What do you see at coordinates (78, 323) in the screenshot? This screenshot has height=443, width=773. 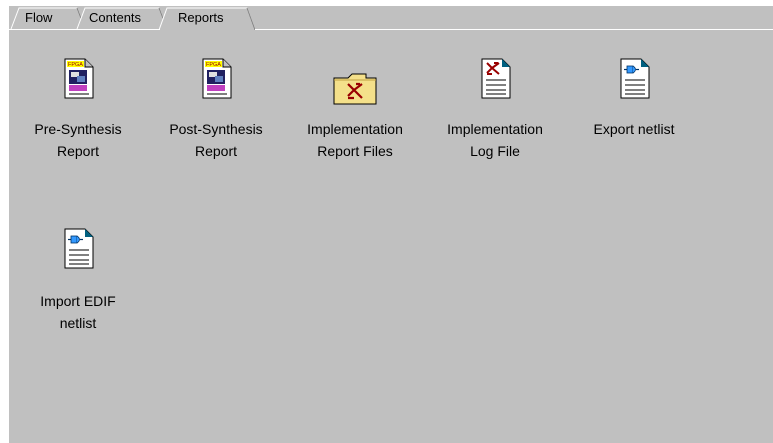 I see `import-edif-label-line2: netlist` at bounding box center [78, 323].